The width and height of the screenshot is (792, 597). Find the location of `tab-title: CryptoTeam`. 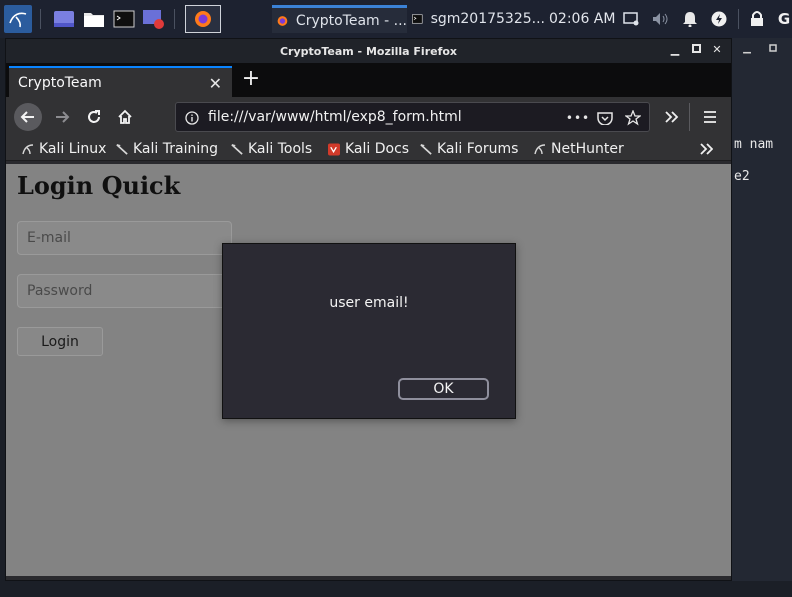

tab-title: CryptoTeam is located at coordinates (60, 82).